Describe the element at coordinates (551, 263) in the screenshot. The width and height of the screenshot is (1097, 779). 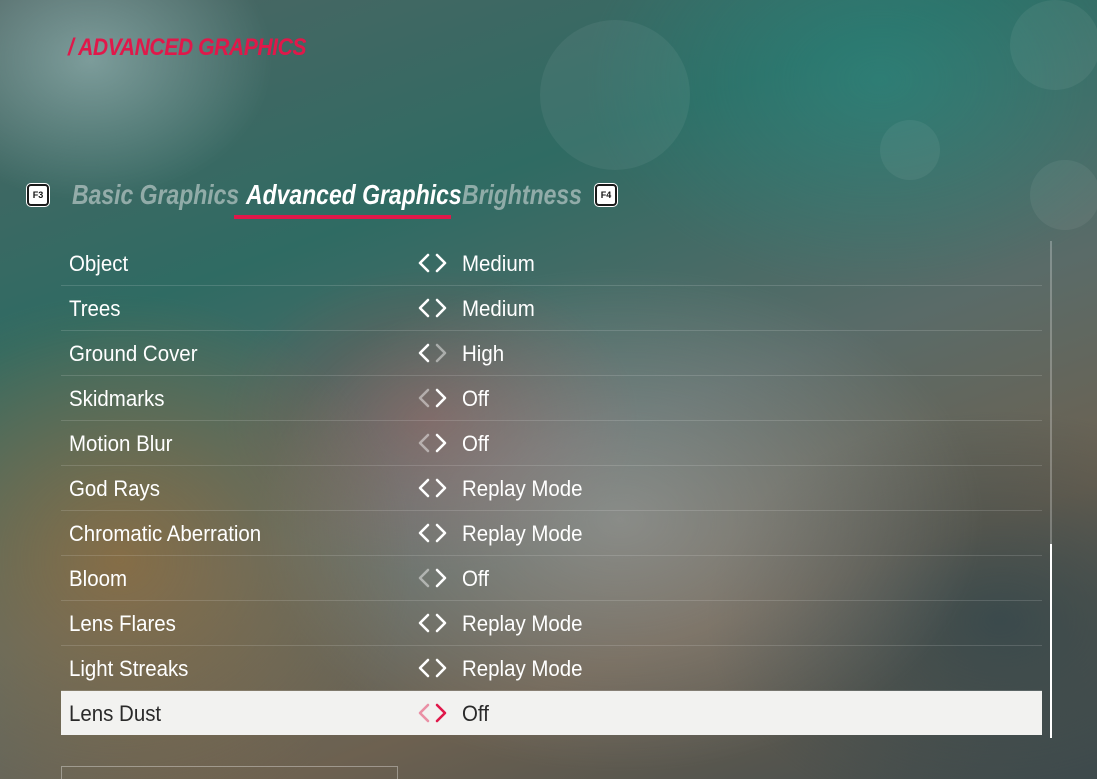
I see `setting-row: Object Medium` at that location.